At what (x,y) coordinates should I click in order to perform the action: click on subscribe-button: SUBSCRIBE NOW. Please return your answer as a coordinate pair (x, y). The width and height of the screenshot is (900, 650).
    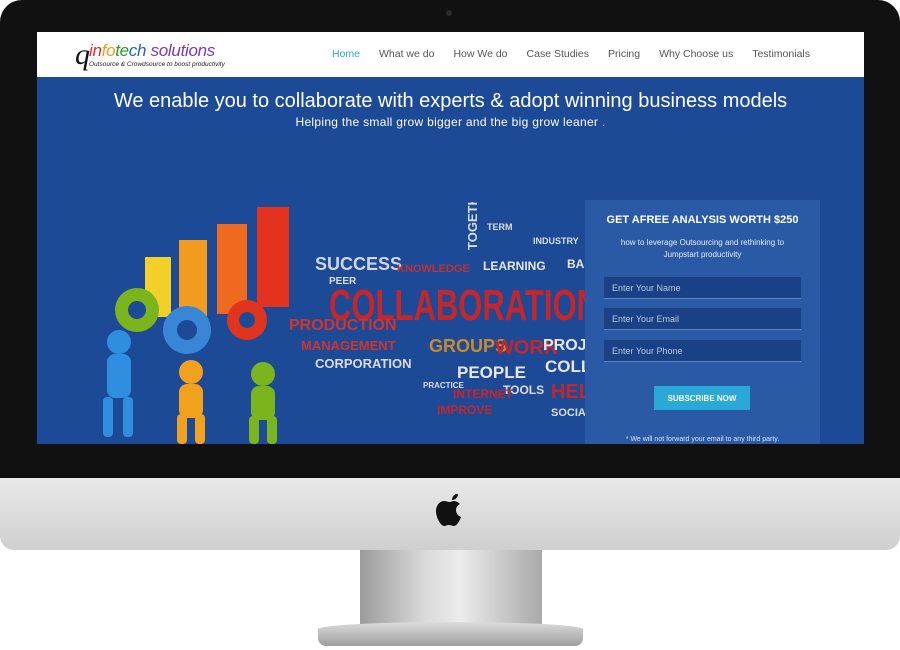
    Looking at the image, I should click on (702, 398).